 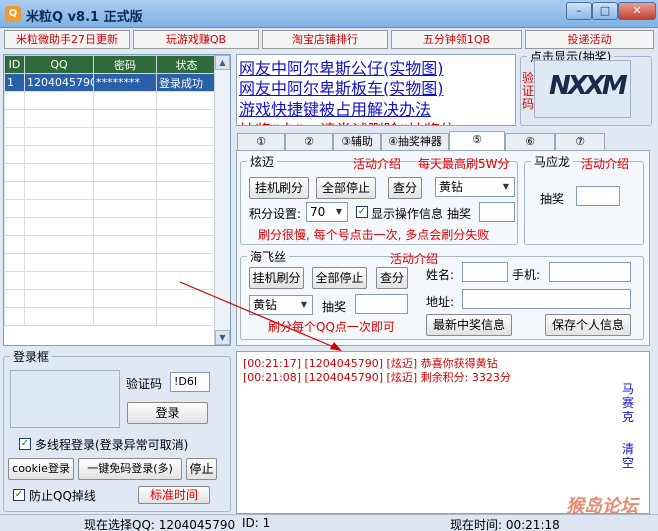 What do you see at coordinates (628, 403) in the screenshot?
I see `mosaic-link: 马赛克` at bounding box center [628, 403].